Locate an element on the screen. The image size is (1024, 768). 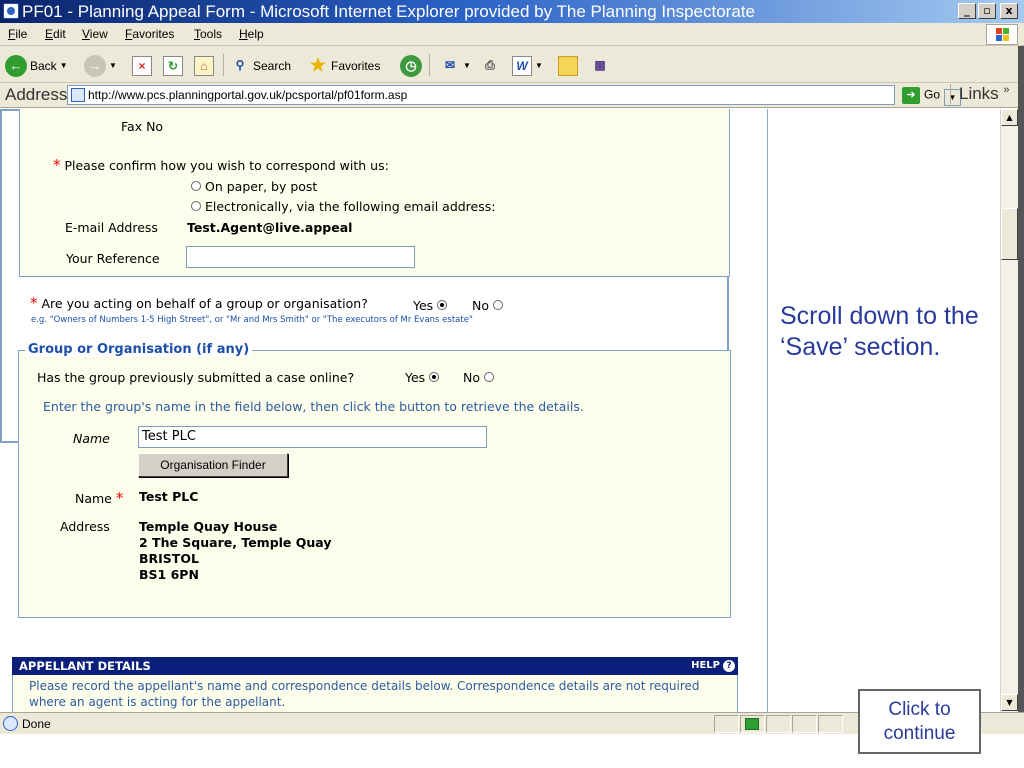
group-name-label: Name is located at coordinates (91, 438).